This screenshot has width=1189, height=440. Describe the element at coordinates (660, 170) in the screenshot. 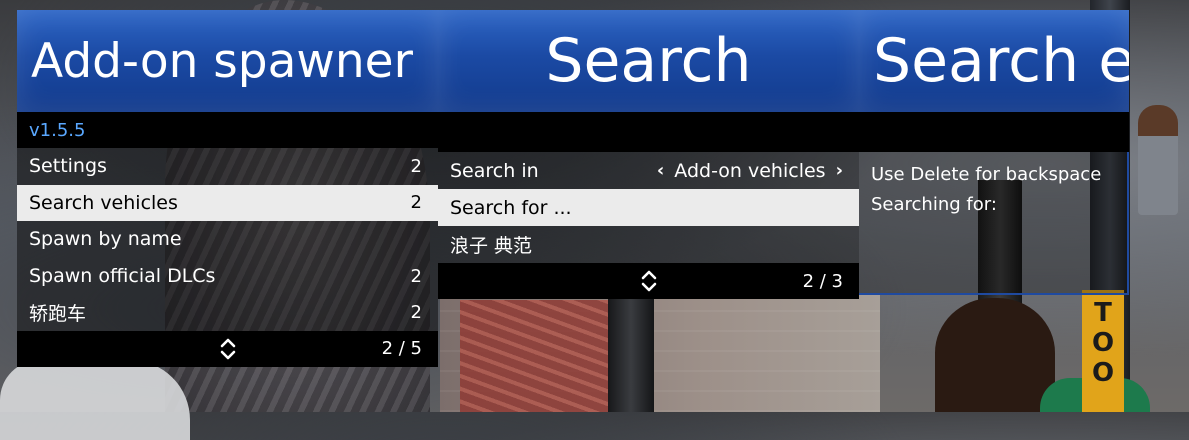

I see `chevron-left-icon: ‹` at that location.